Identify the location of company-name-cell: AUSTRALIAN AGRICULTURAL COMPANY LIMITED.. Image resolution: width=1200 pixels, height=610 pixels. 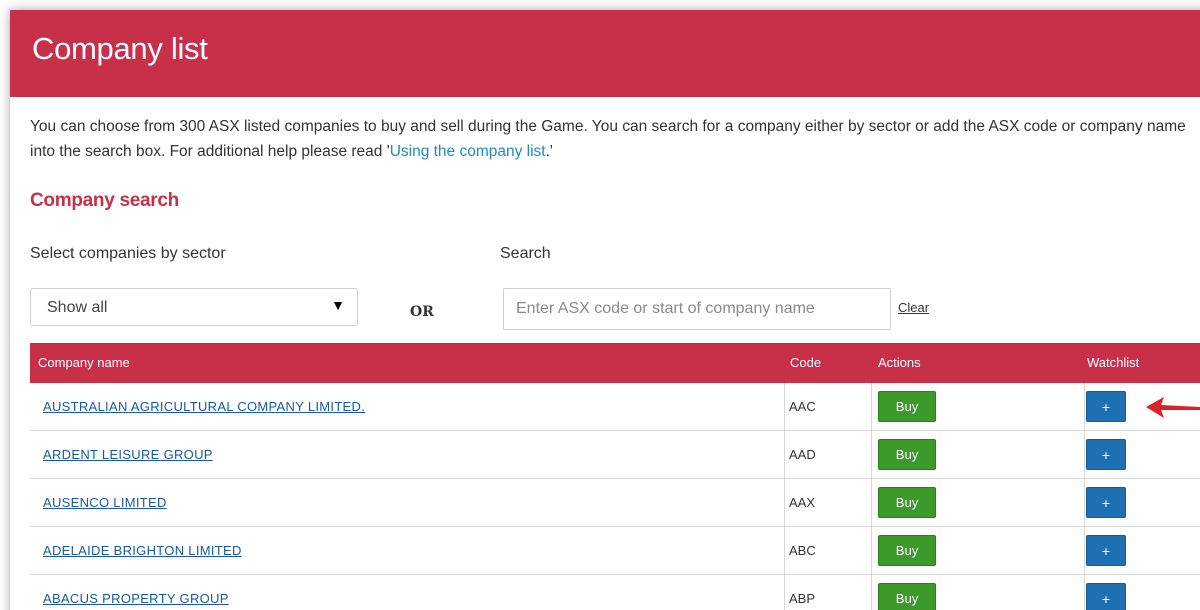
(407, 406).